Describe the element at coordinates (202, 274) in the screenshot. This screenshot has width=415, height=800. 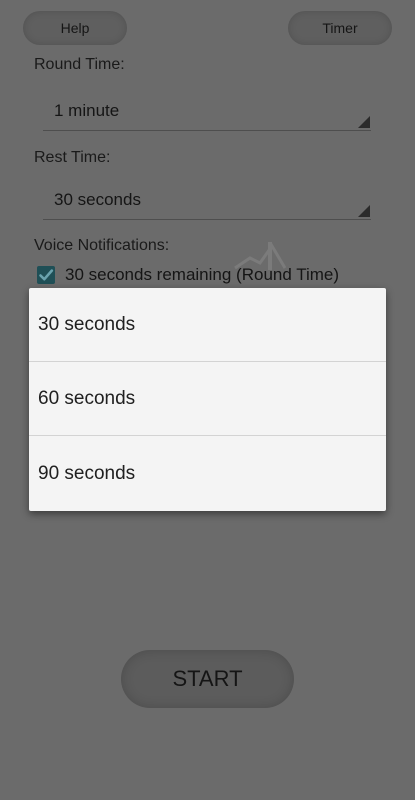
I see `voice-option-label: 30 seconds remaining (Round Time)` at that location.